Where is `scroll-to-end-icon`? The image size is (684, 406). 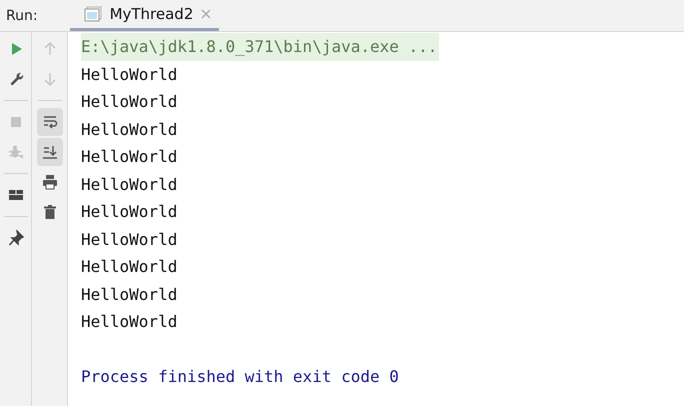
scroll-to-end-icon is located at coordinates (50, 152).